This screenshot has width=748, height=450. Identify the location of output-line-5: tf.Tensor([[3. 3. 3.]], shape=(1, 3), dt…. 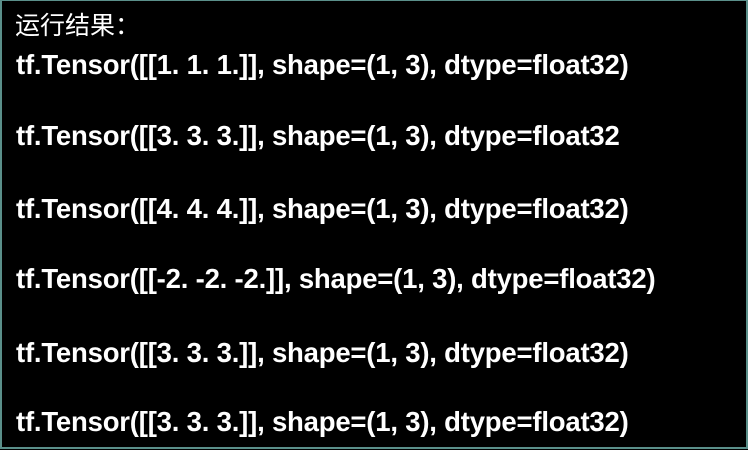
(322, 352).